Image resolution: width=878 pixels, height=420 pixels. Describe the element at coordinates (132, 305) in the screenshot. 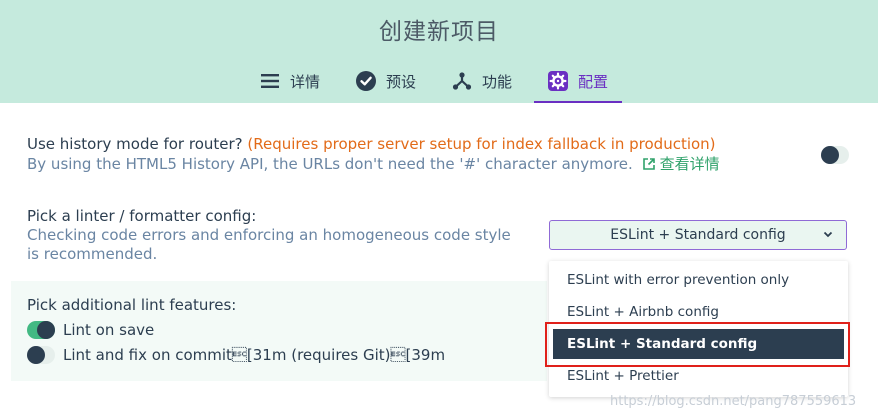

I see `lint-features-label: Pick additional lint features:` at that location.